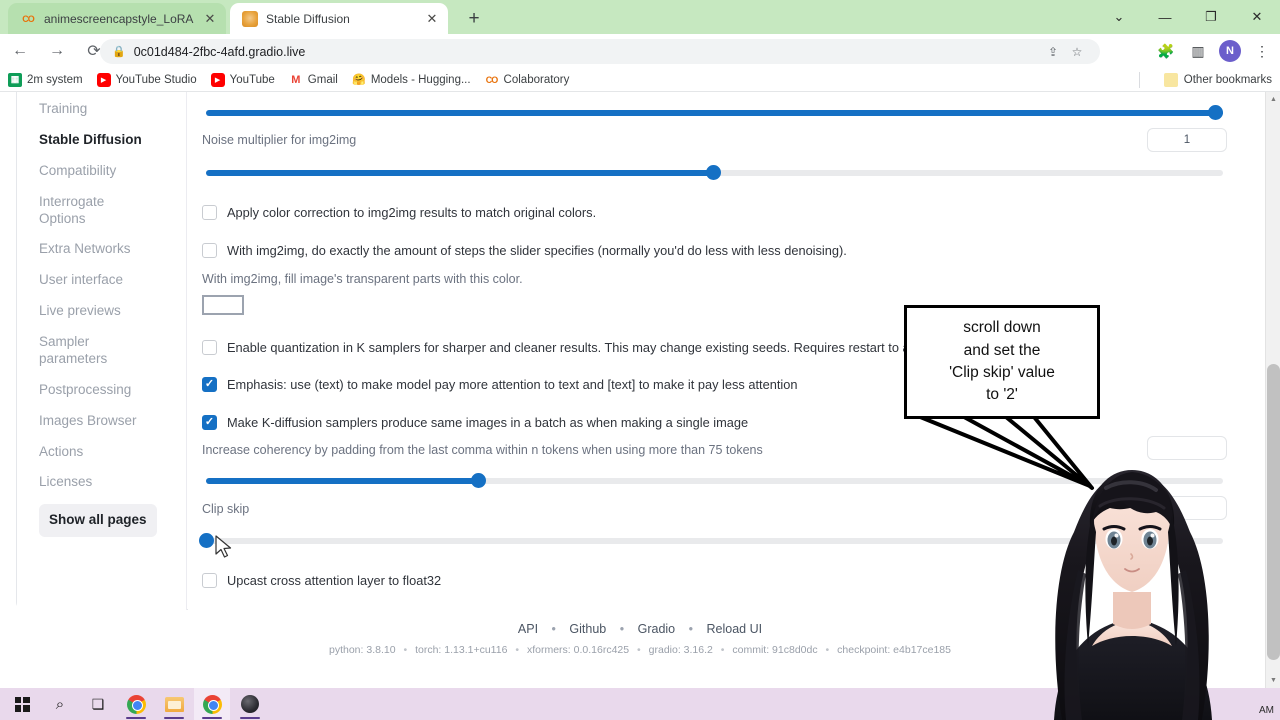 The width and height of the screenshot is (1280, 720). I want to click on active-indicator, so click(174, 718).